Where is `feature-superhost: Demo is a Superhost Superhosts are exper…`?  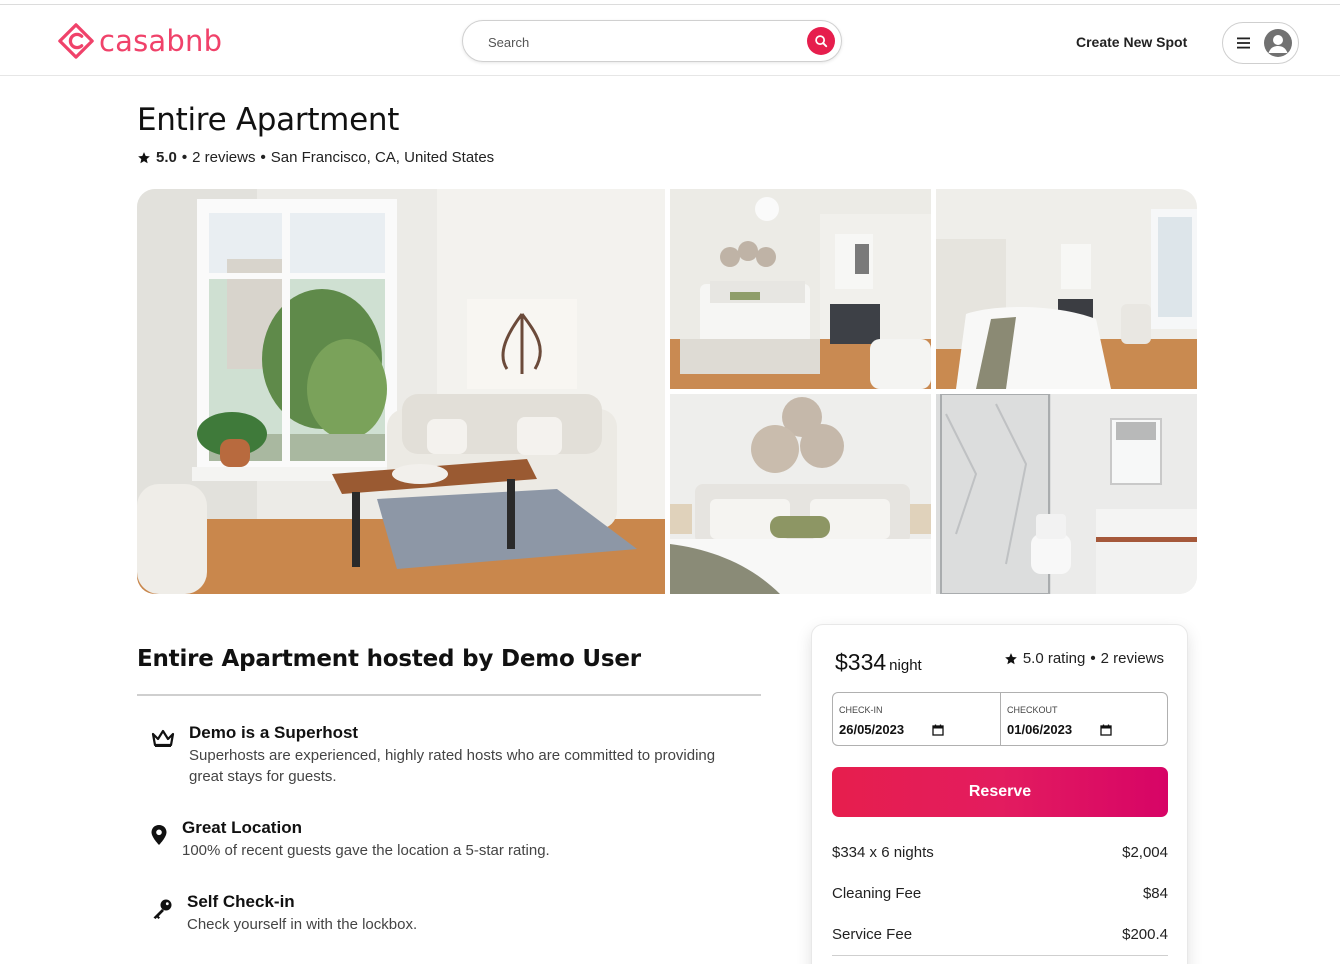
feature-superhost: Demo is a Superhost Superhosts are exper… is located at coordinates (433, 755).